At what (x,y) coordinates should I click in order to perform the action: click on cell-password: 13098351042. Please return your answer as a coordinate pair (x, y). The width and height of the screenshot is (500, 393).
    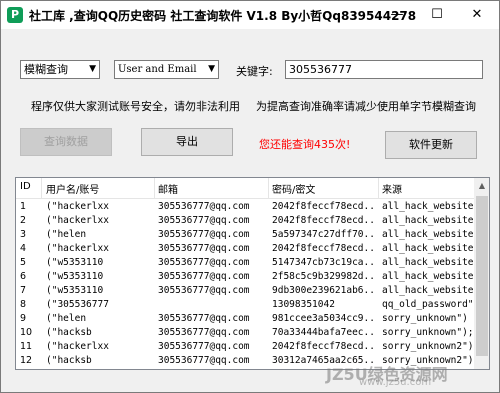
    Looking at the image, I should click on (303, 304).